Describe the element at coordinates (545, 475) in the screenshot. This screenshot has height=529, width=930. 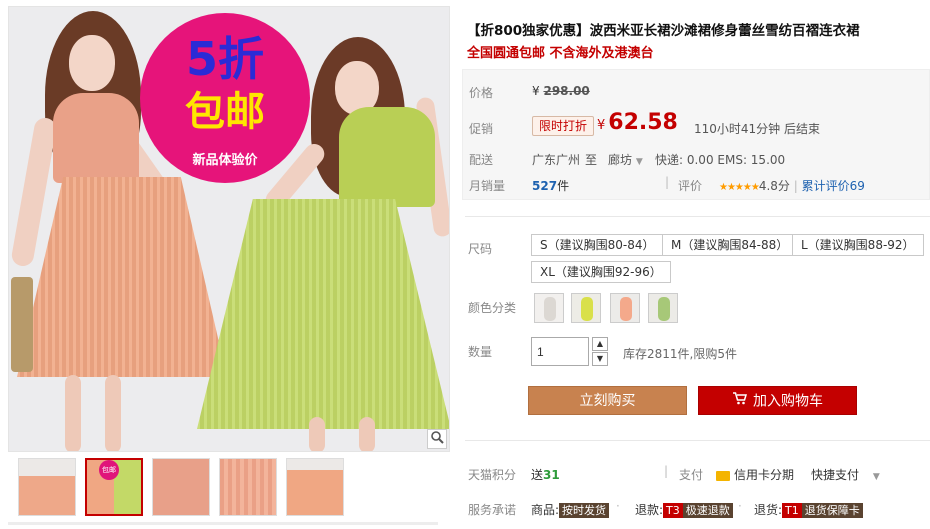
I see `points-value: 送31` at that location.